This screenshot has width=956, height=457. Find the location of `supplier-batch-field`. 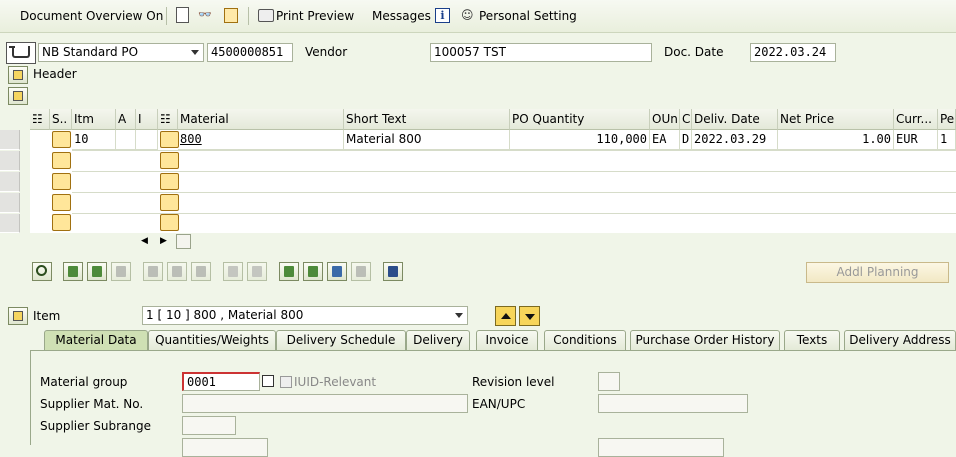

supplier-batch-field is located at coordinates (661, 447).